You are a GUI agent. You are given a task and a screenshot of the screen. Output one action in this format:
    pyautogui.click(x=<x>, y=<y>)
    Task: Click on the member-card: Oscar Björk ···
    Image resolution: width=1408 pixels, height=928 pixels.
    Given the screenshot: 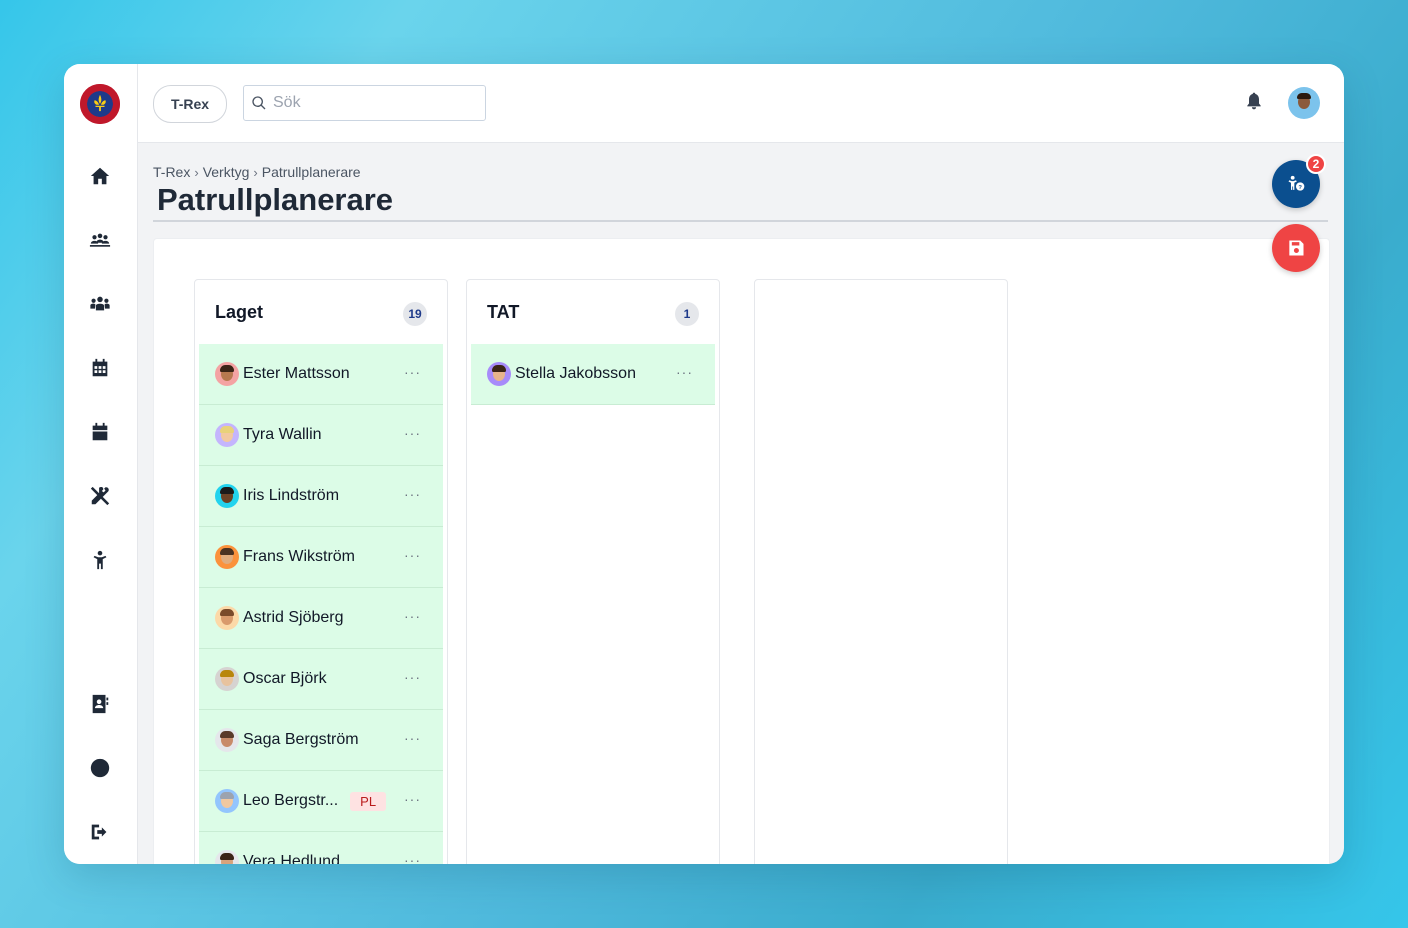 What is the action you would take?
    pyautogui.click(x=321, y=679)
    